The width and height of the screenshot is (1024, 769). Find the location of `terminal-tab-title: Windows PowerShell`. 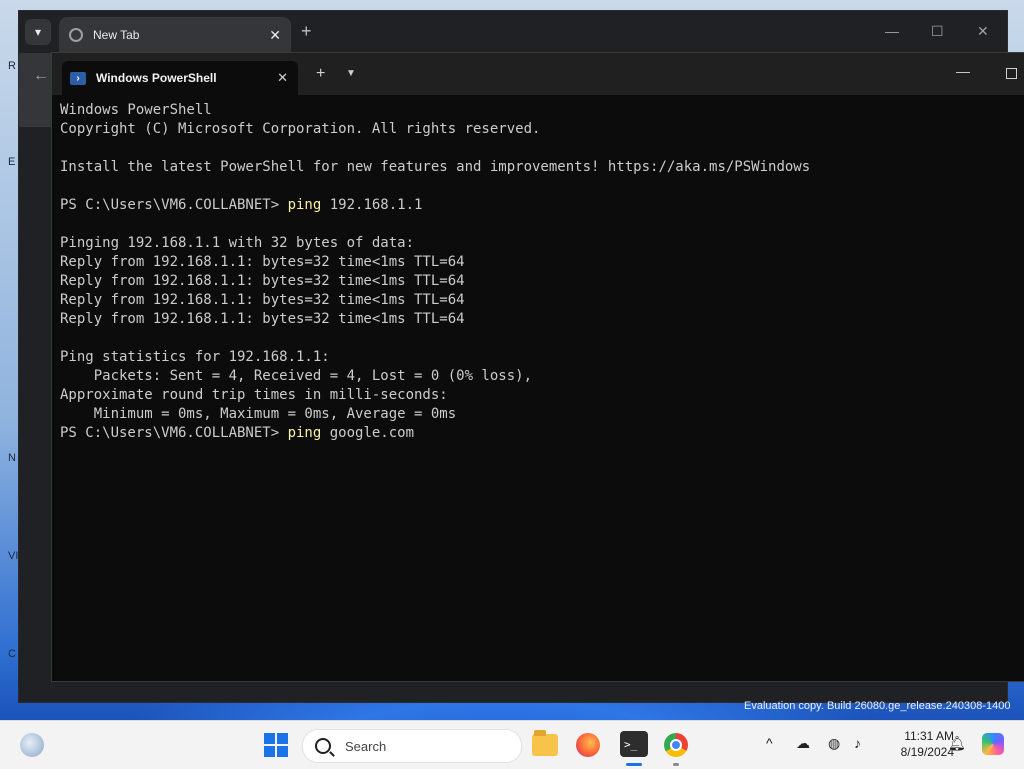

terminal-tab-title: Windows PowerShell is located at coordinates (156, 78).